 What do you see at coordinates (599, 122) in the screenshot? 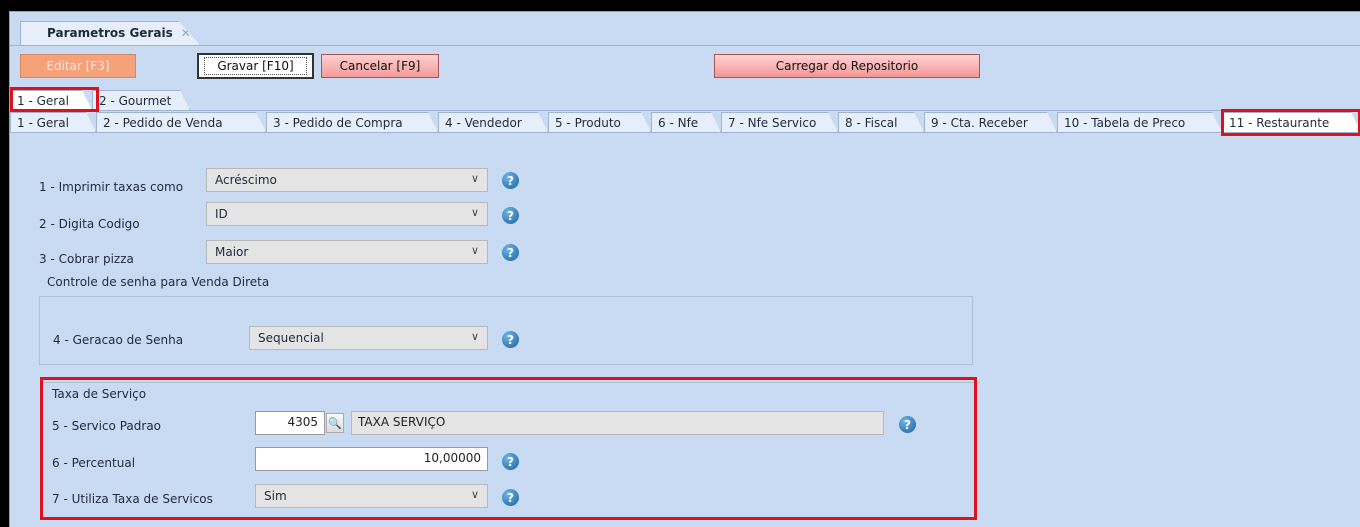
I see `tab-produto: 5 - Produto` at bounding box center [599, 122].